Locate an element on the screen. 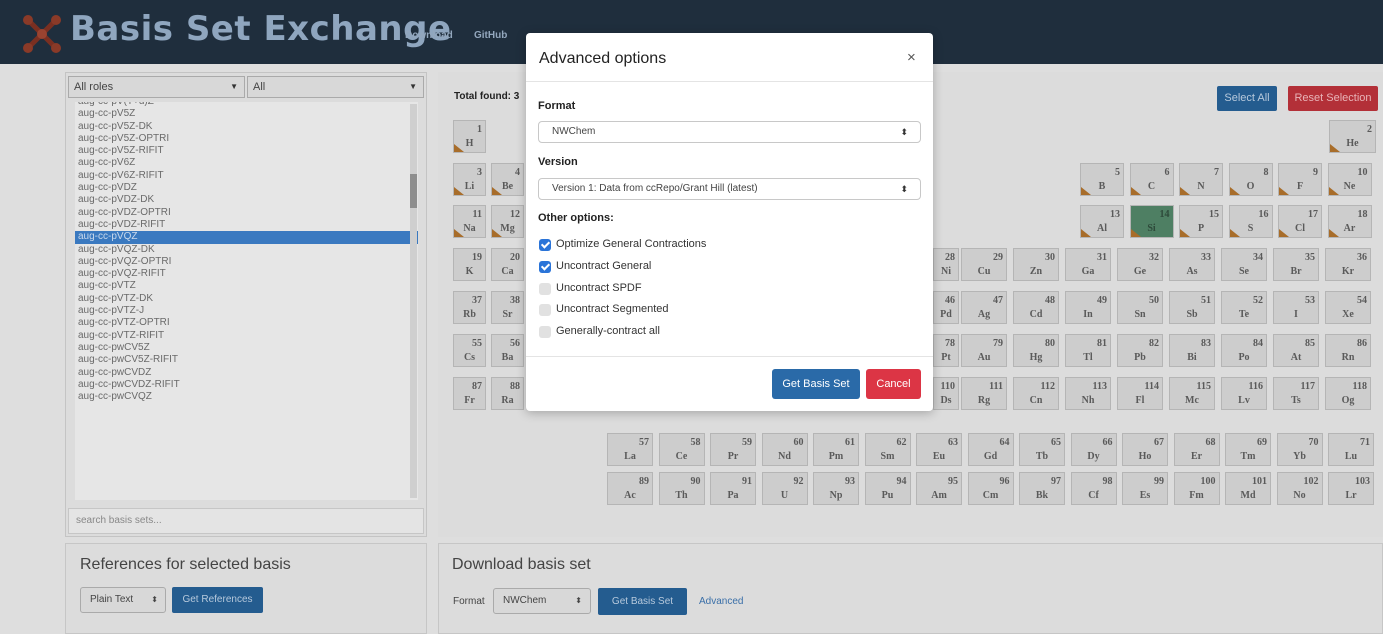 The image size is (1383, 634). modal-title: Advanced options is located at coordinates (603, 58).